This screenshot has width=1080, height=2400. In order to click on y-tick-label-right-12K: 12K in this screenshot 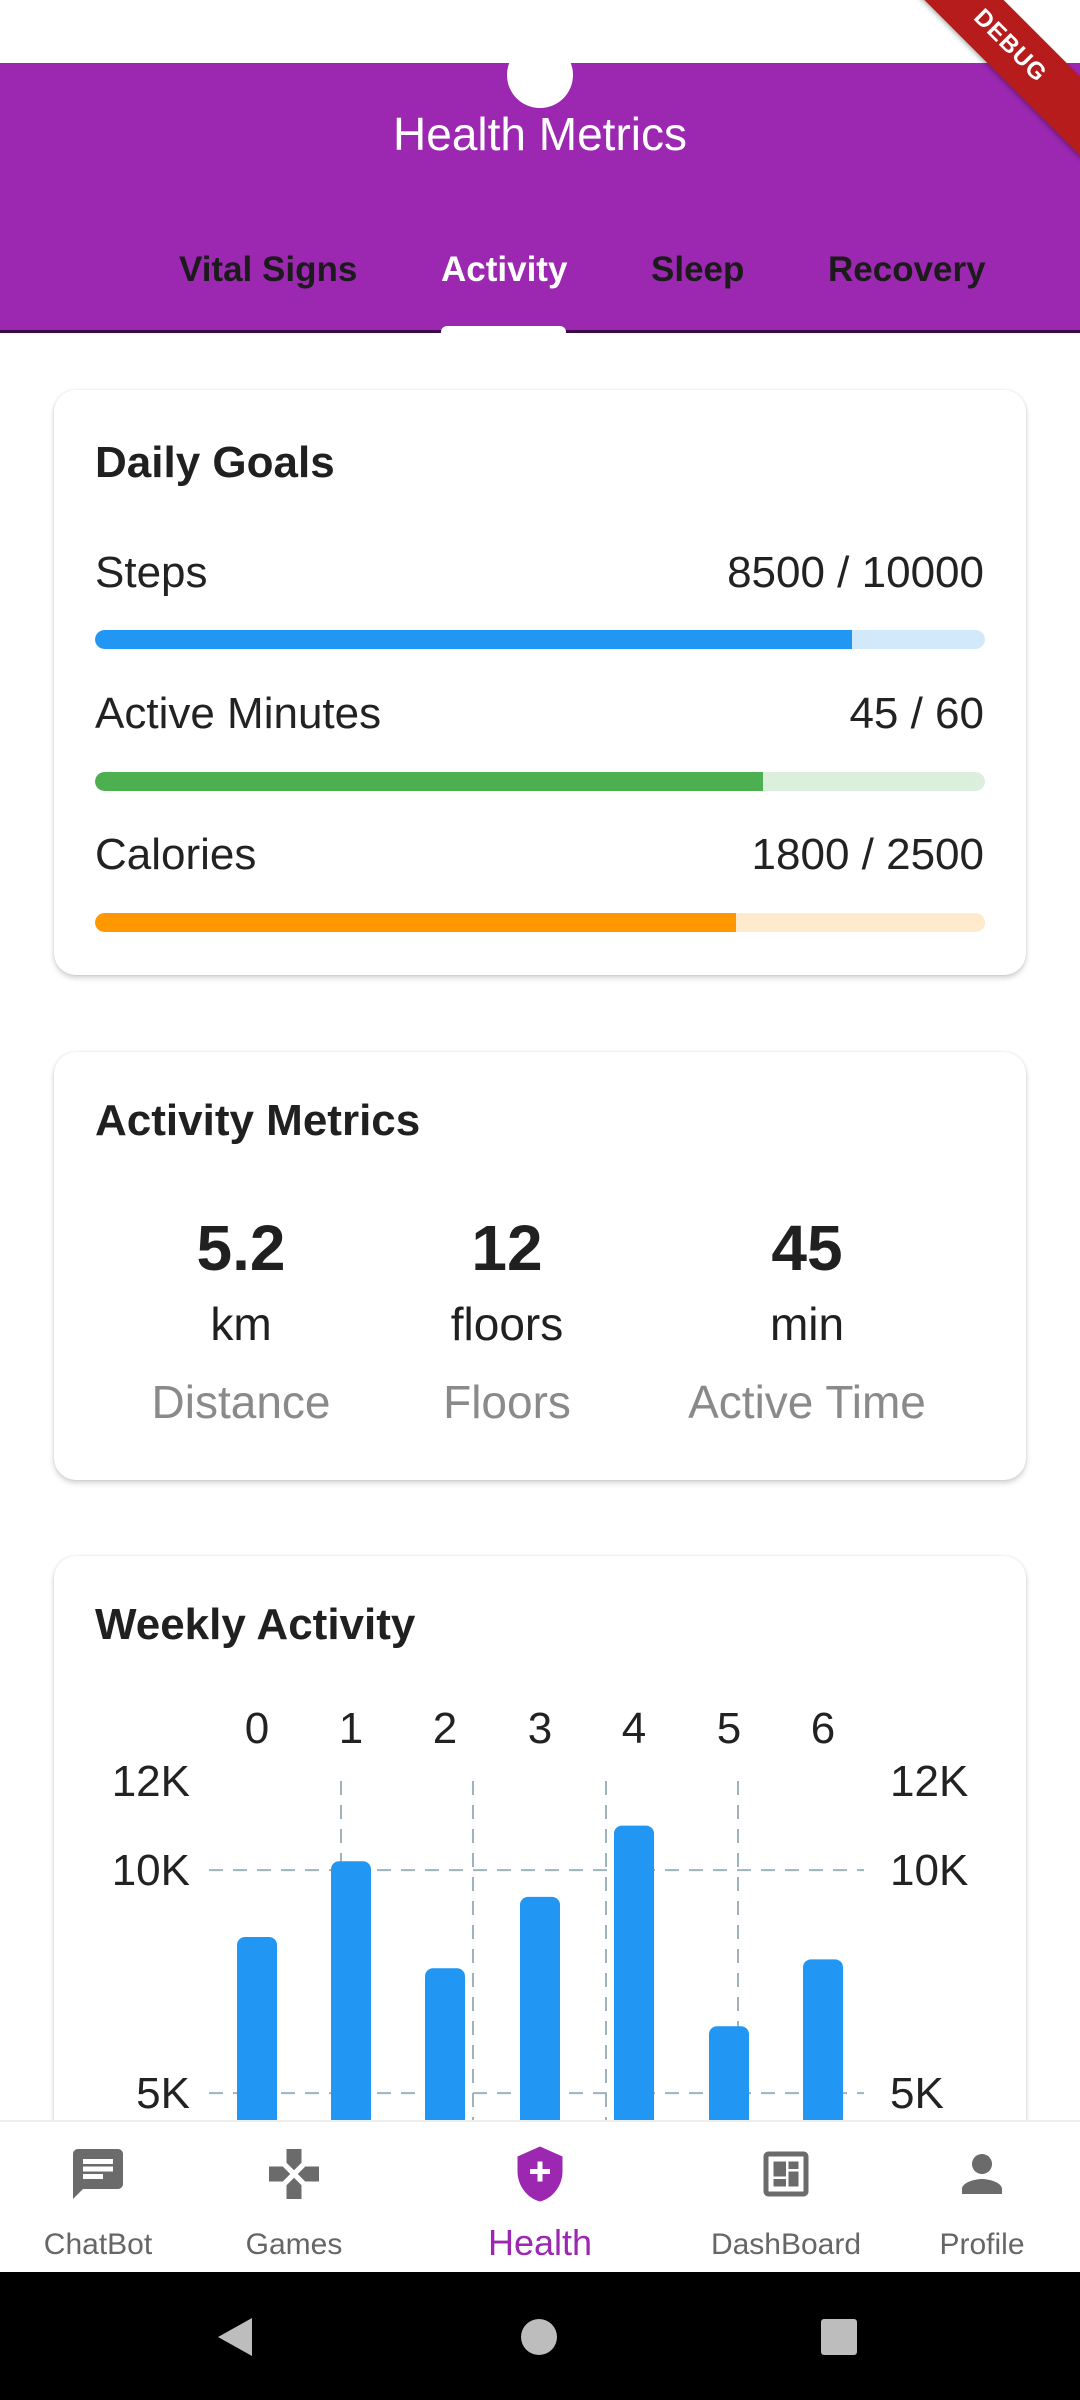, I will do `click(929, 1781)`.